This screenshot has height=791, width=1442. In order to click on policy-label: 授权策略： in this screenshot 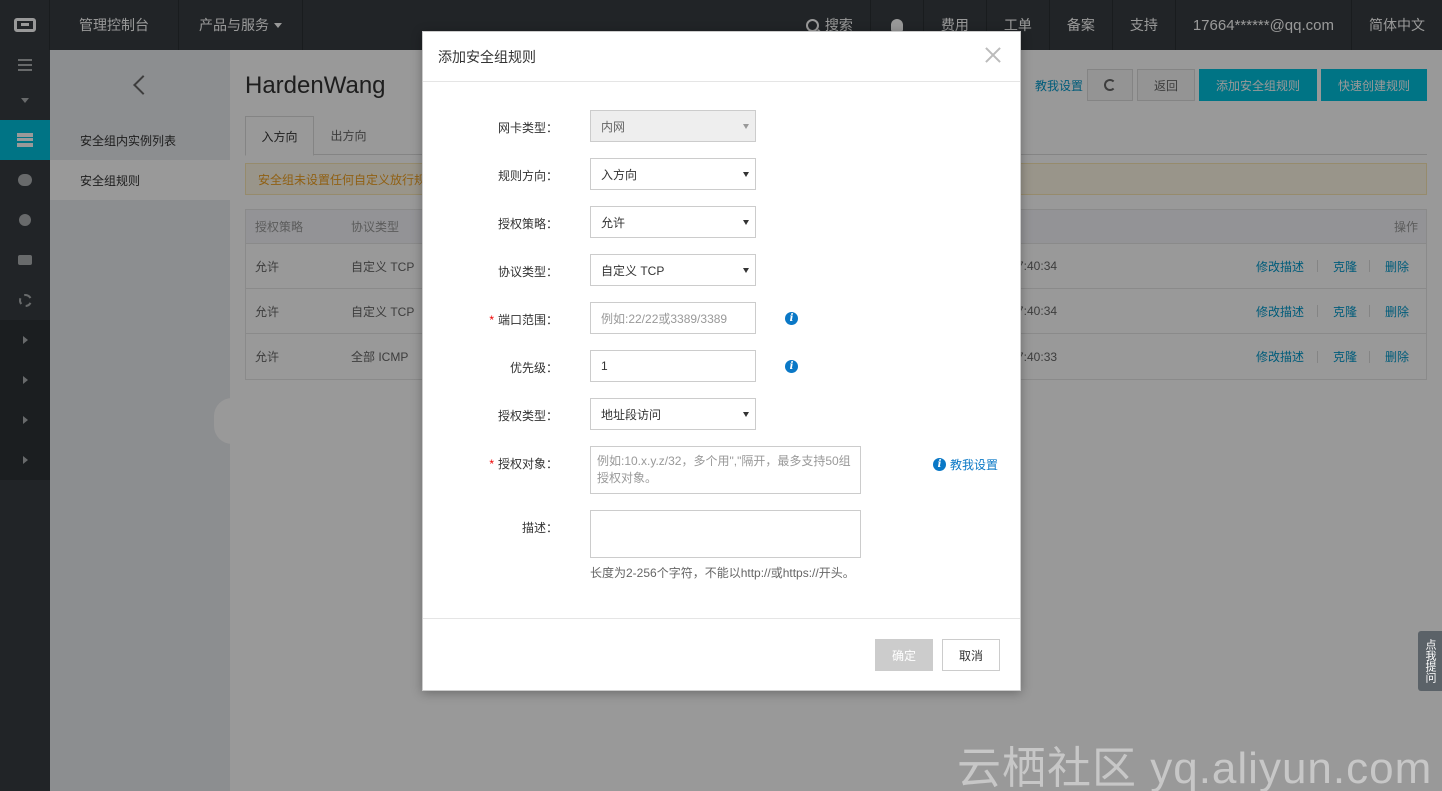, I will do `click(527, 224)`.